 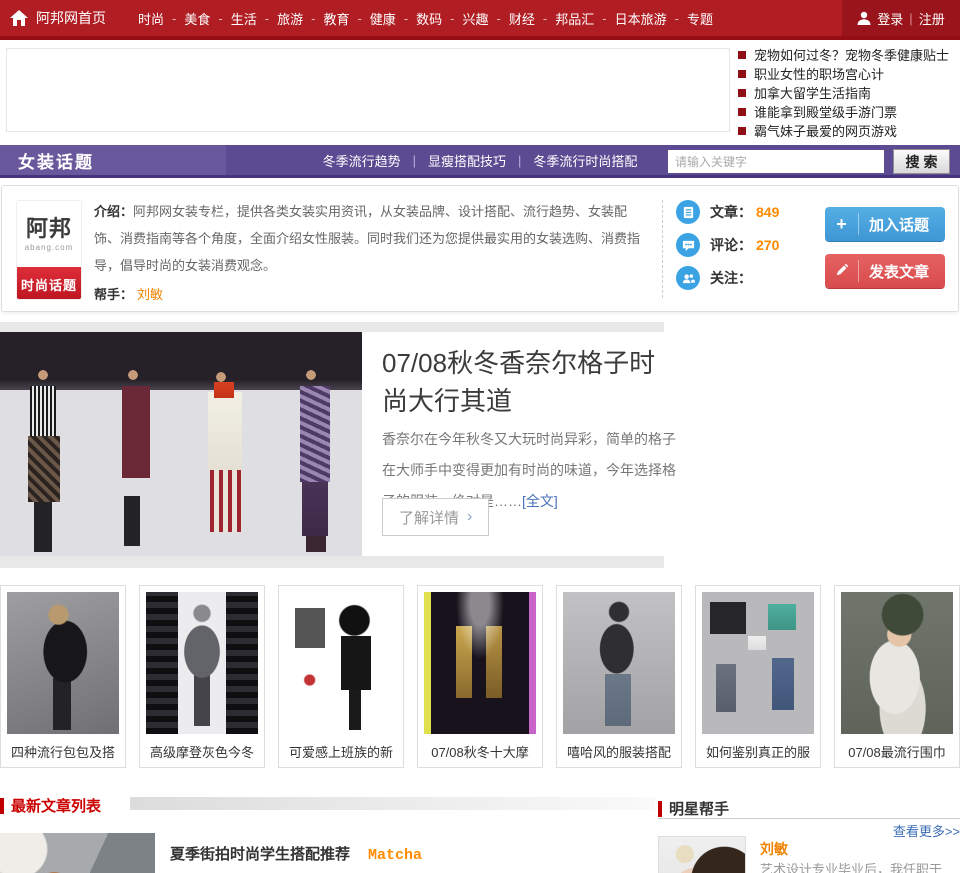 What do you see at coordinates (826, 112) in the screenshot?
I see `headline-link-label: 谁能拿到殿堂级手游门票` at bounding box center [826, 112].